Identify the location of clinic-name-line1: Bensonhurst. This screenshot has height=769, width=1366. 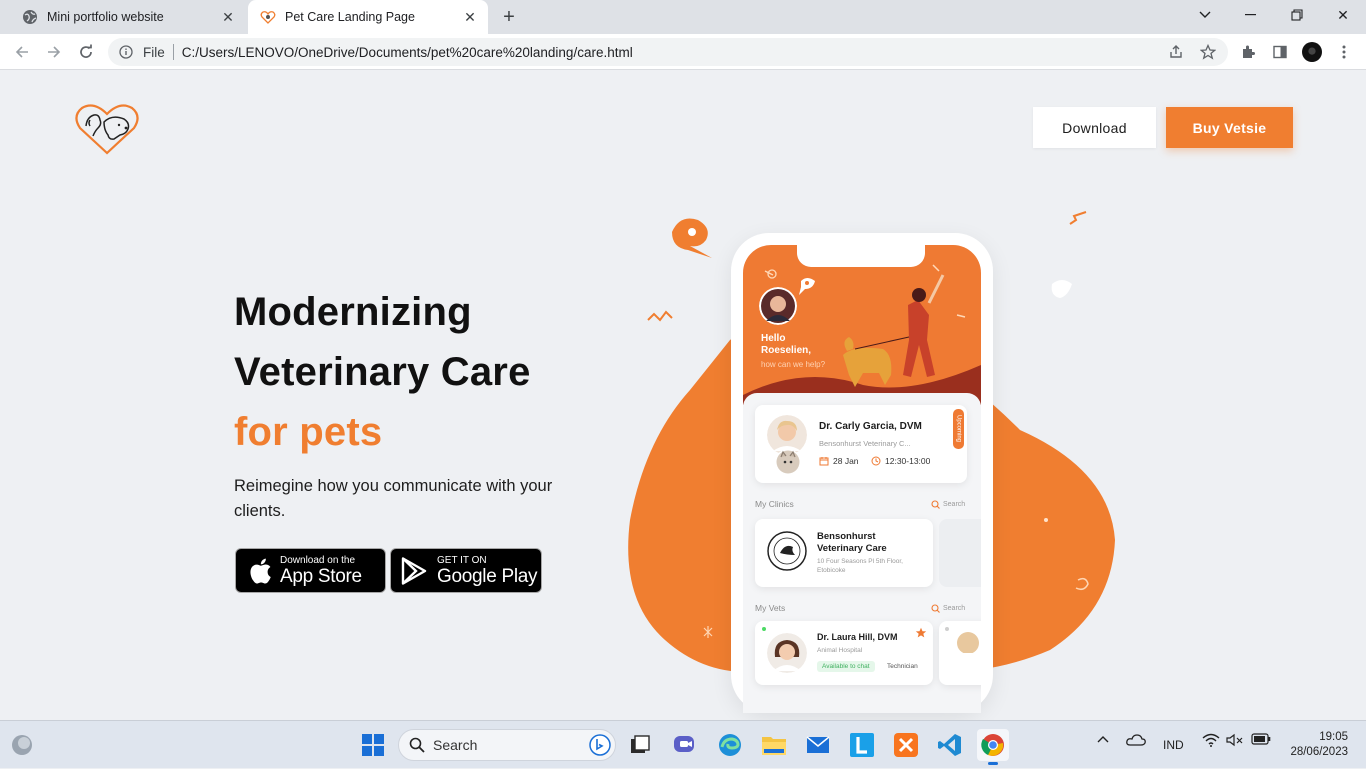
(846, 536).